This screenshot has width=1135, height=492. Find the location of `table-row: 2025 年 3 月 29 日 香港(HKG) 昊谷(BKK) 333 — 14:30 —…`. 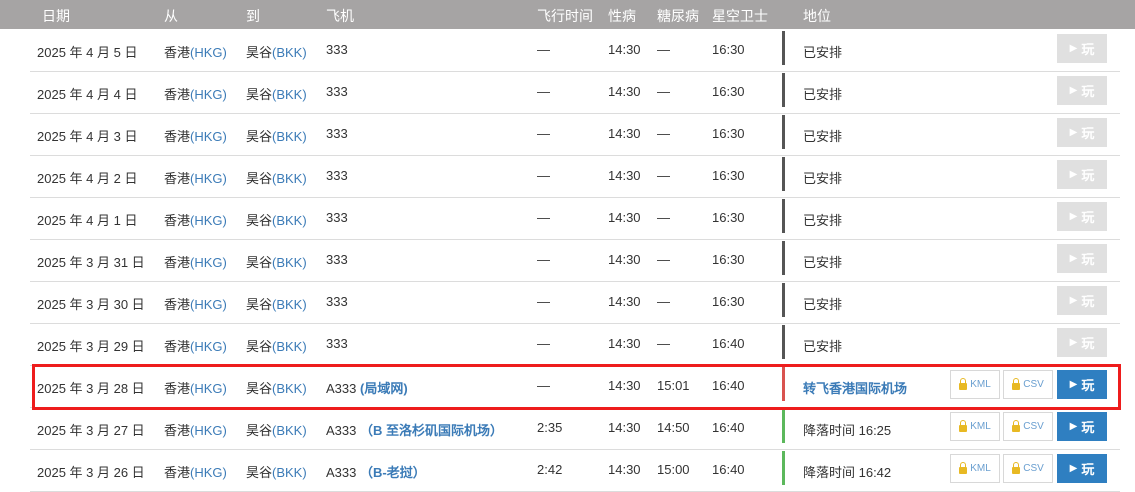

table-row: 2025 年 3 月 29 日 香港(HKG) 昊谷(BKK) 333 — 14:30 —… is located at coordinates (575, 344).